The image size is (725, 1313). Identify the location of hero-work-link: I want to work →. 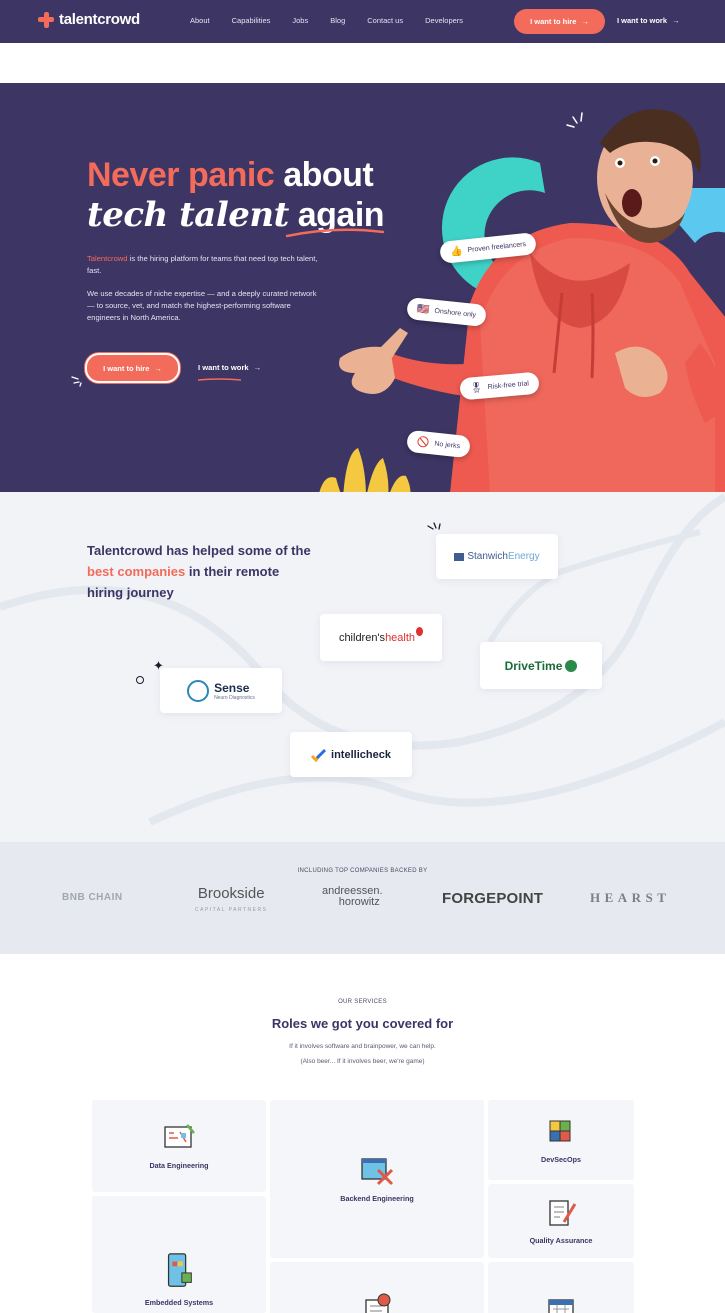
(229, 367).